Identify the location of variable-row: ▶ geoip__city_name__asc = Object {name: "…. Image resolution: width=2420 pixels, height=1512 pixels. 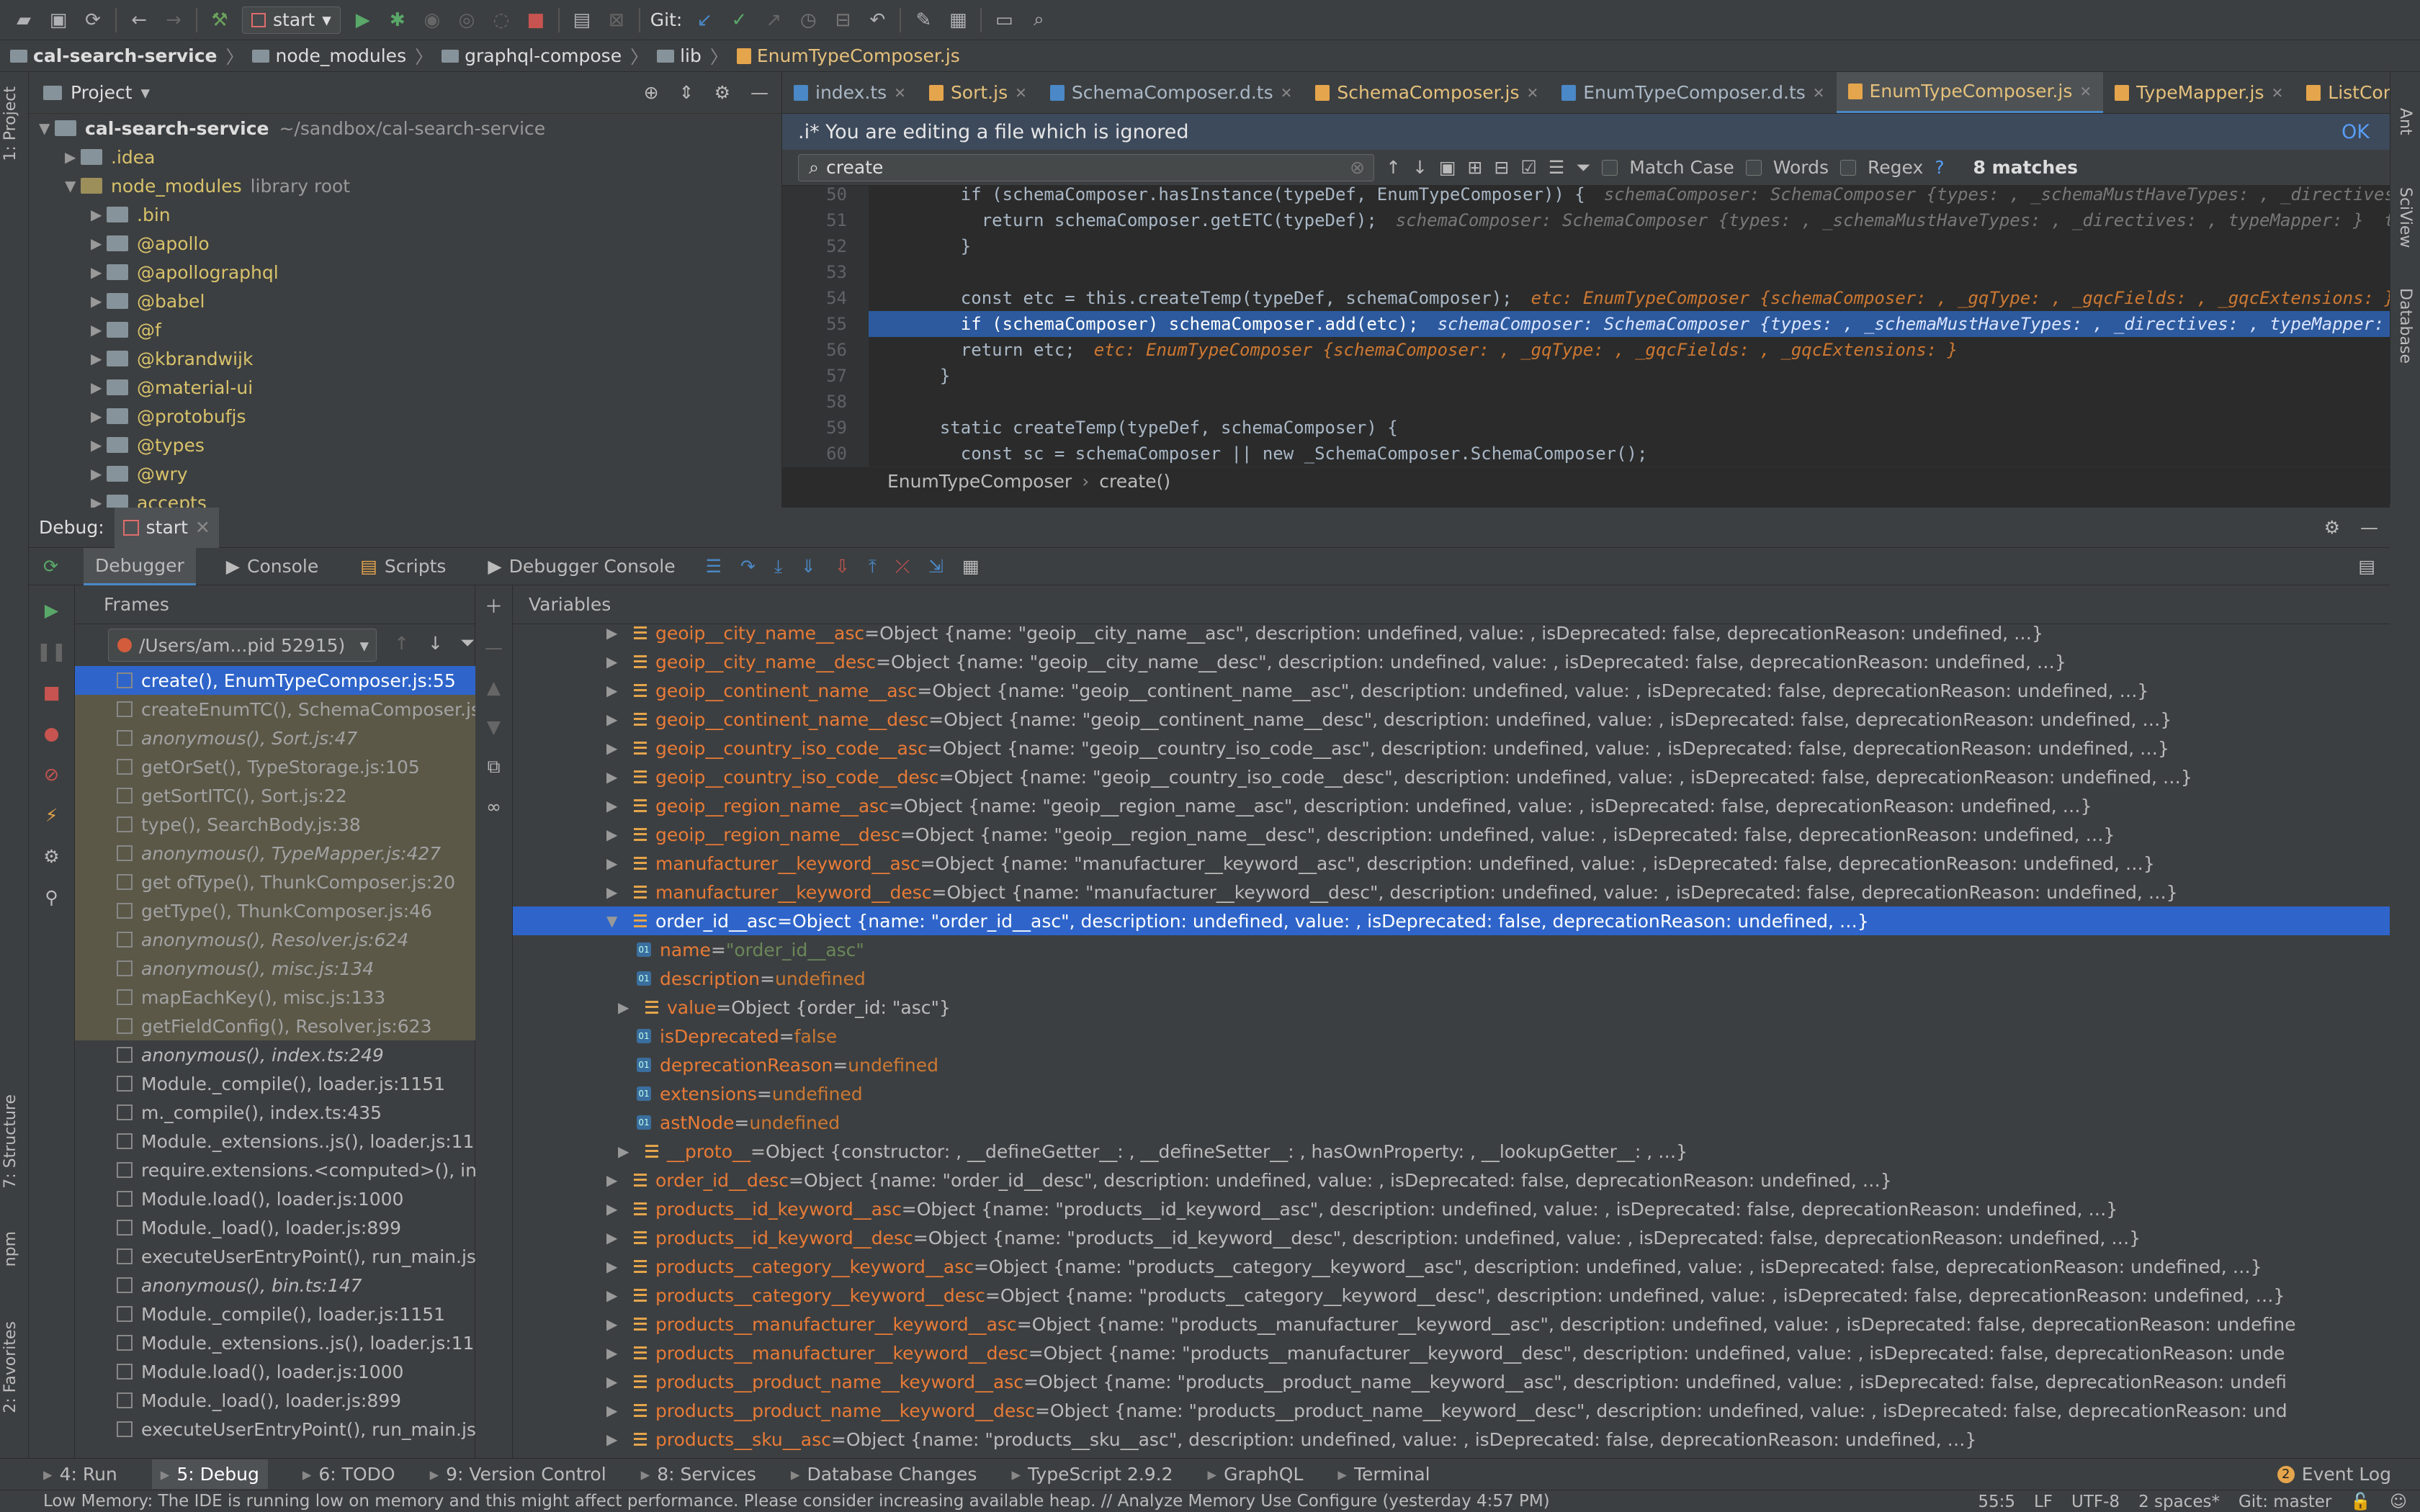
(1451, 632).